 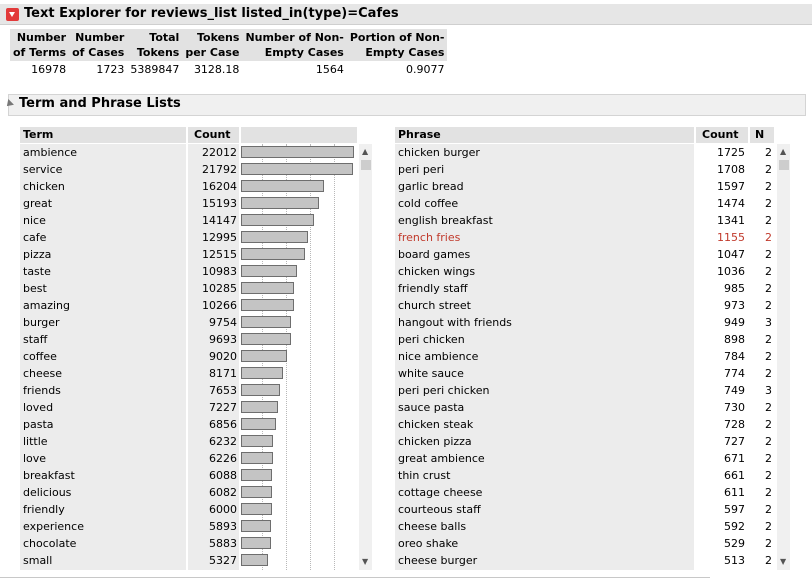 What do you see at coordinates (110, 69) in the screenshot?
I see `stats-value: 1723` at bounding box center [110, 69].